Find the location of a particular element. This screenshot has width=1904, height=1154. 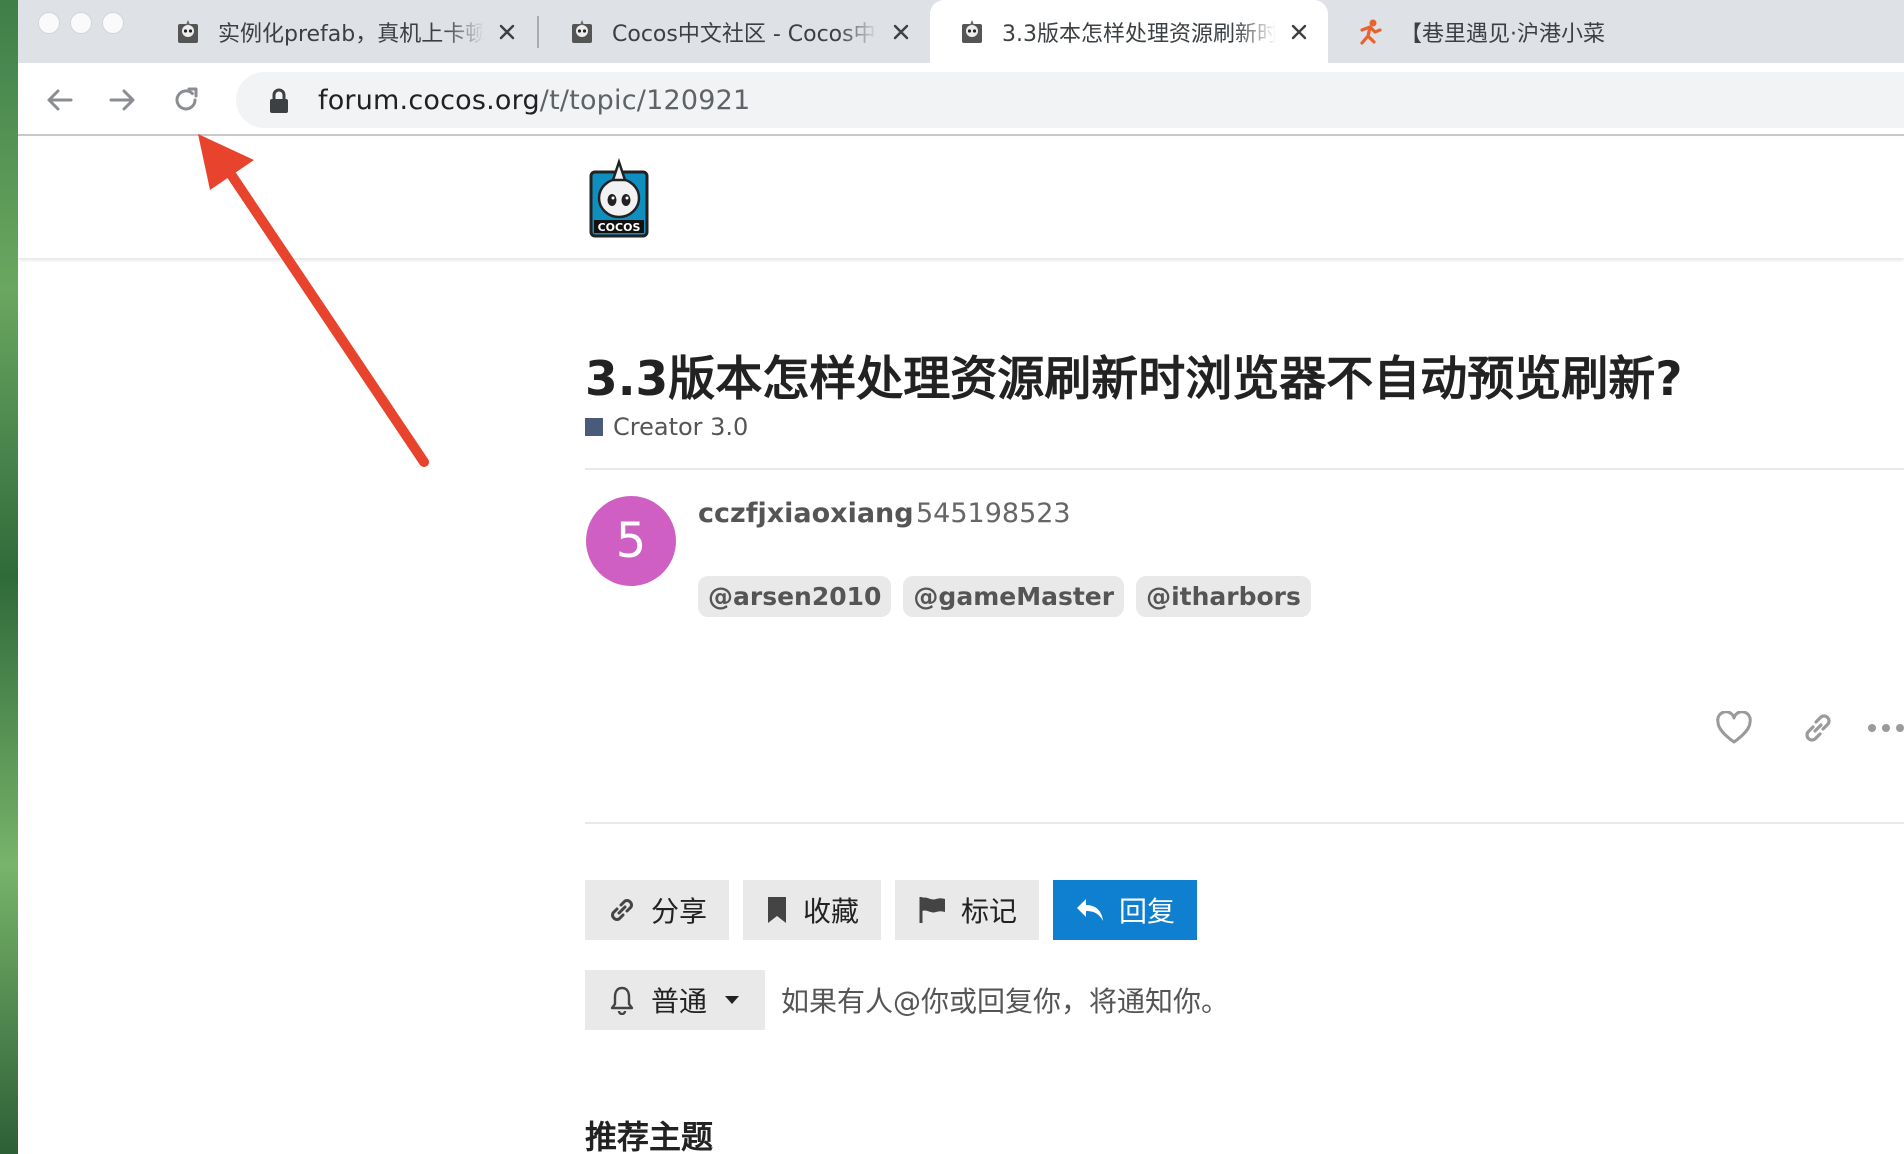

mention-link: @arsen2010 is located at coordinates (795, 596).